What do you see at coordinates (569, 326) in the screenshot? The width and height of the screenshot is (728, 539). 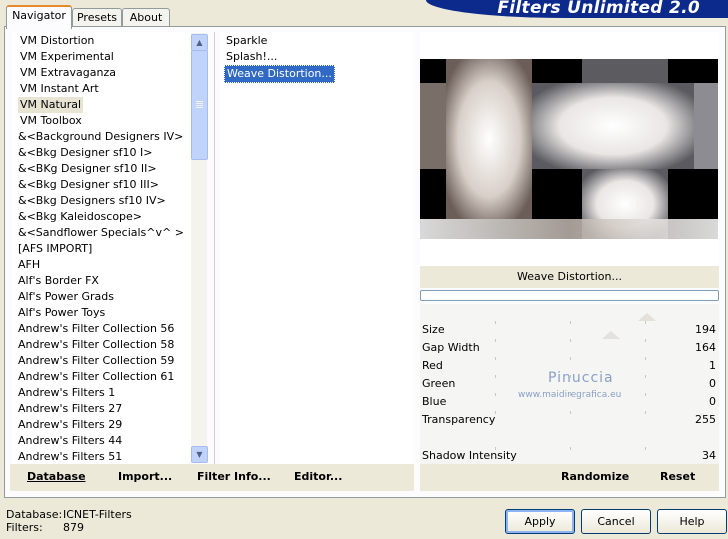 I see `param-row: Size 194` at bounding box center [569, 326].